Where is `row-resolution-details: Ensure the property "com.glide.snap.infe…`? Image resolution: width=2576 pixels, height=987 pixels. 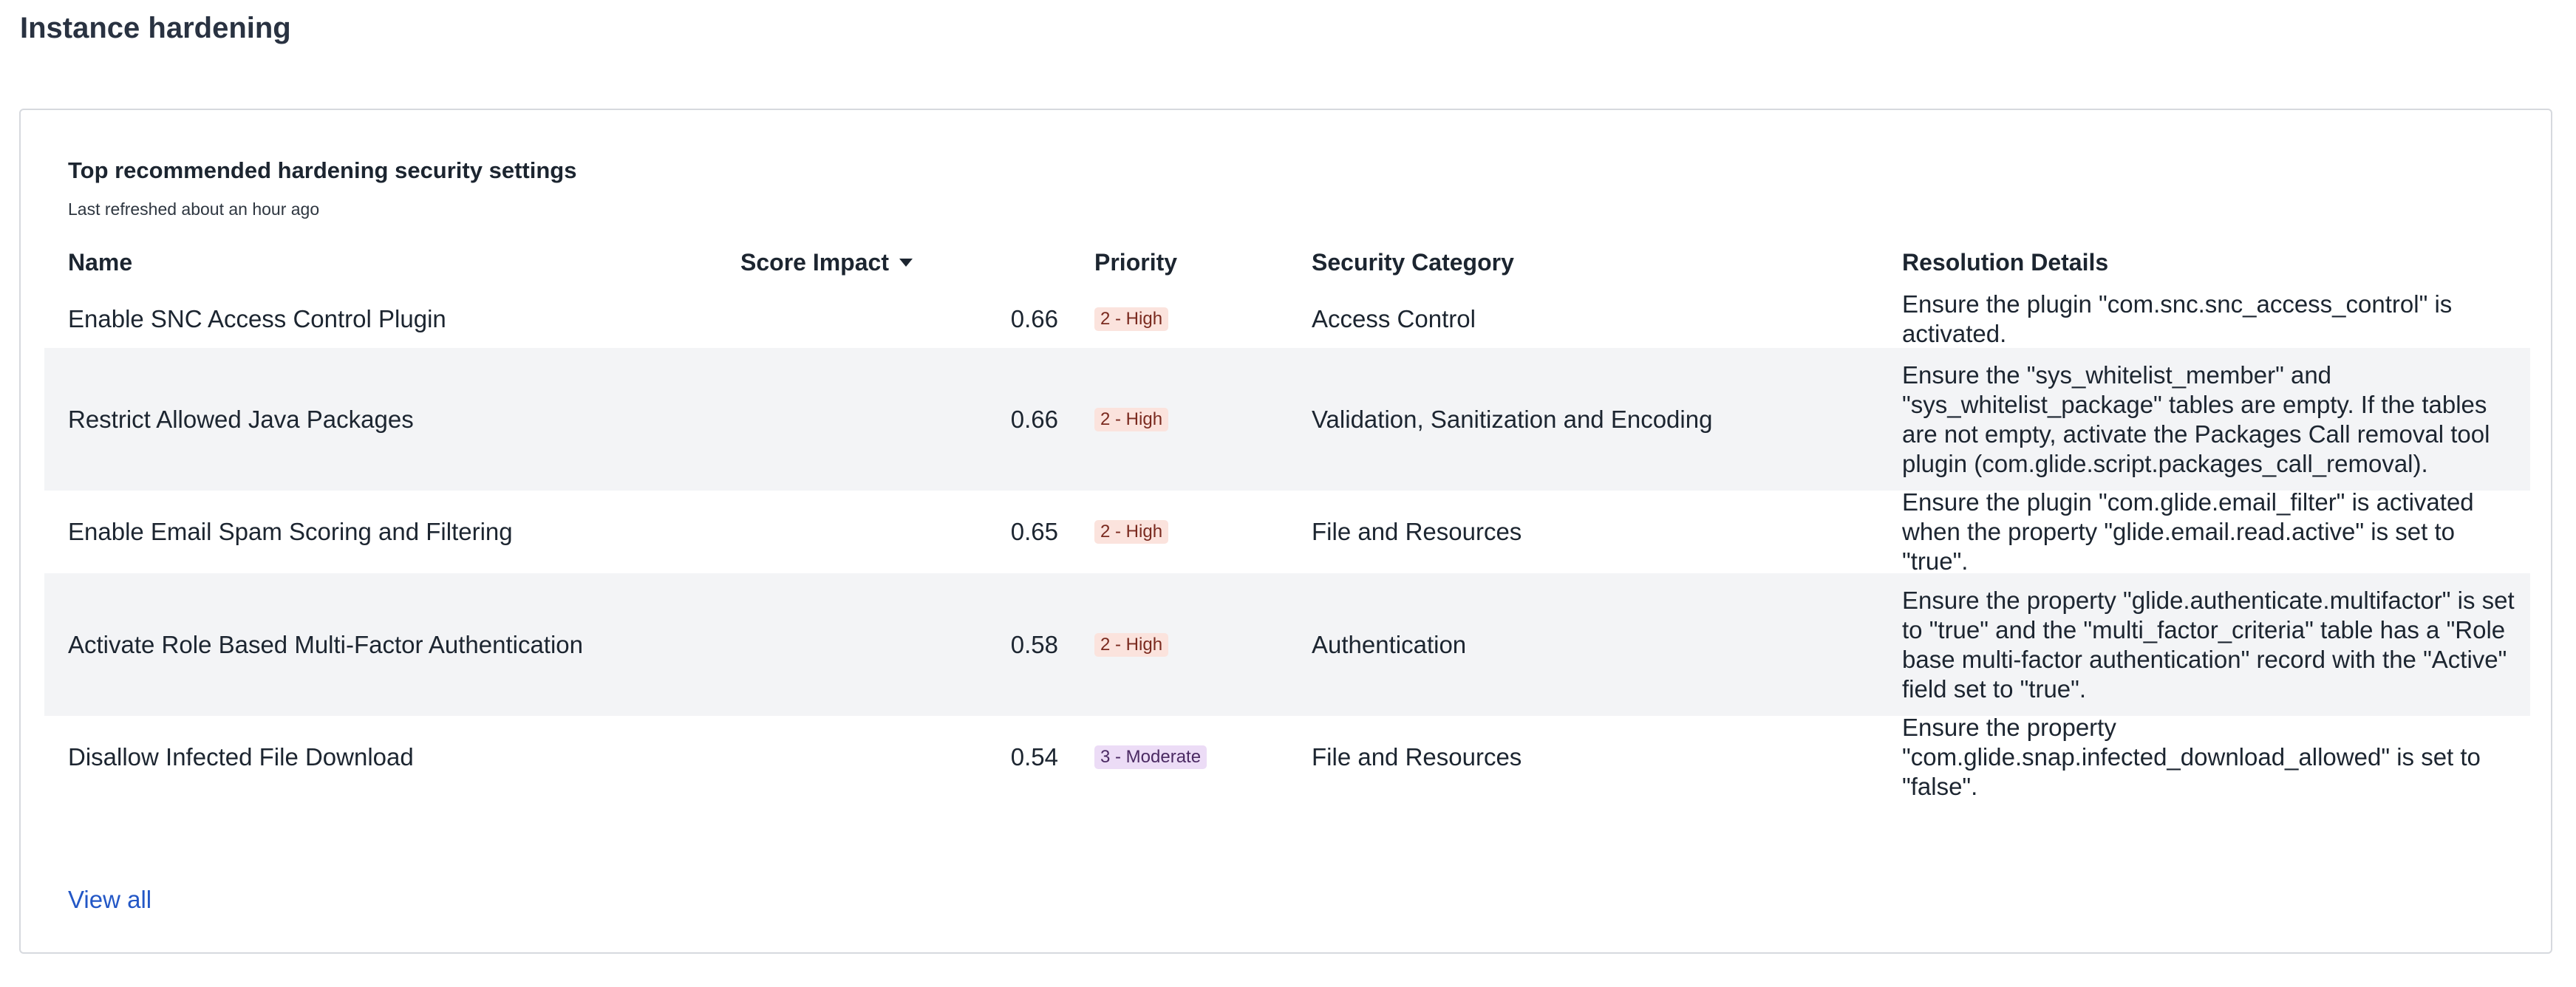
row-resolution-details: Ensure the property "com.glide.snap.infe… is located at coordinates (2191, 757).